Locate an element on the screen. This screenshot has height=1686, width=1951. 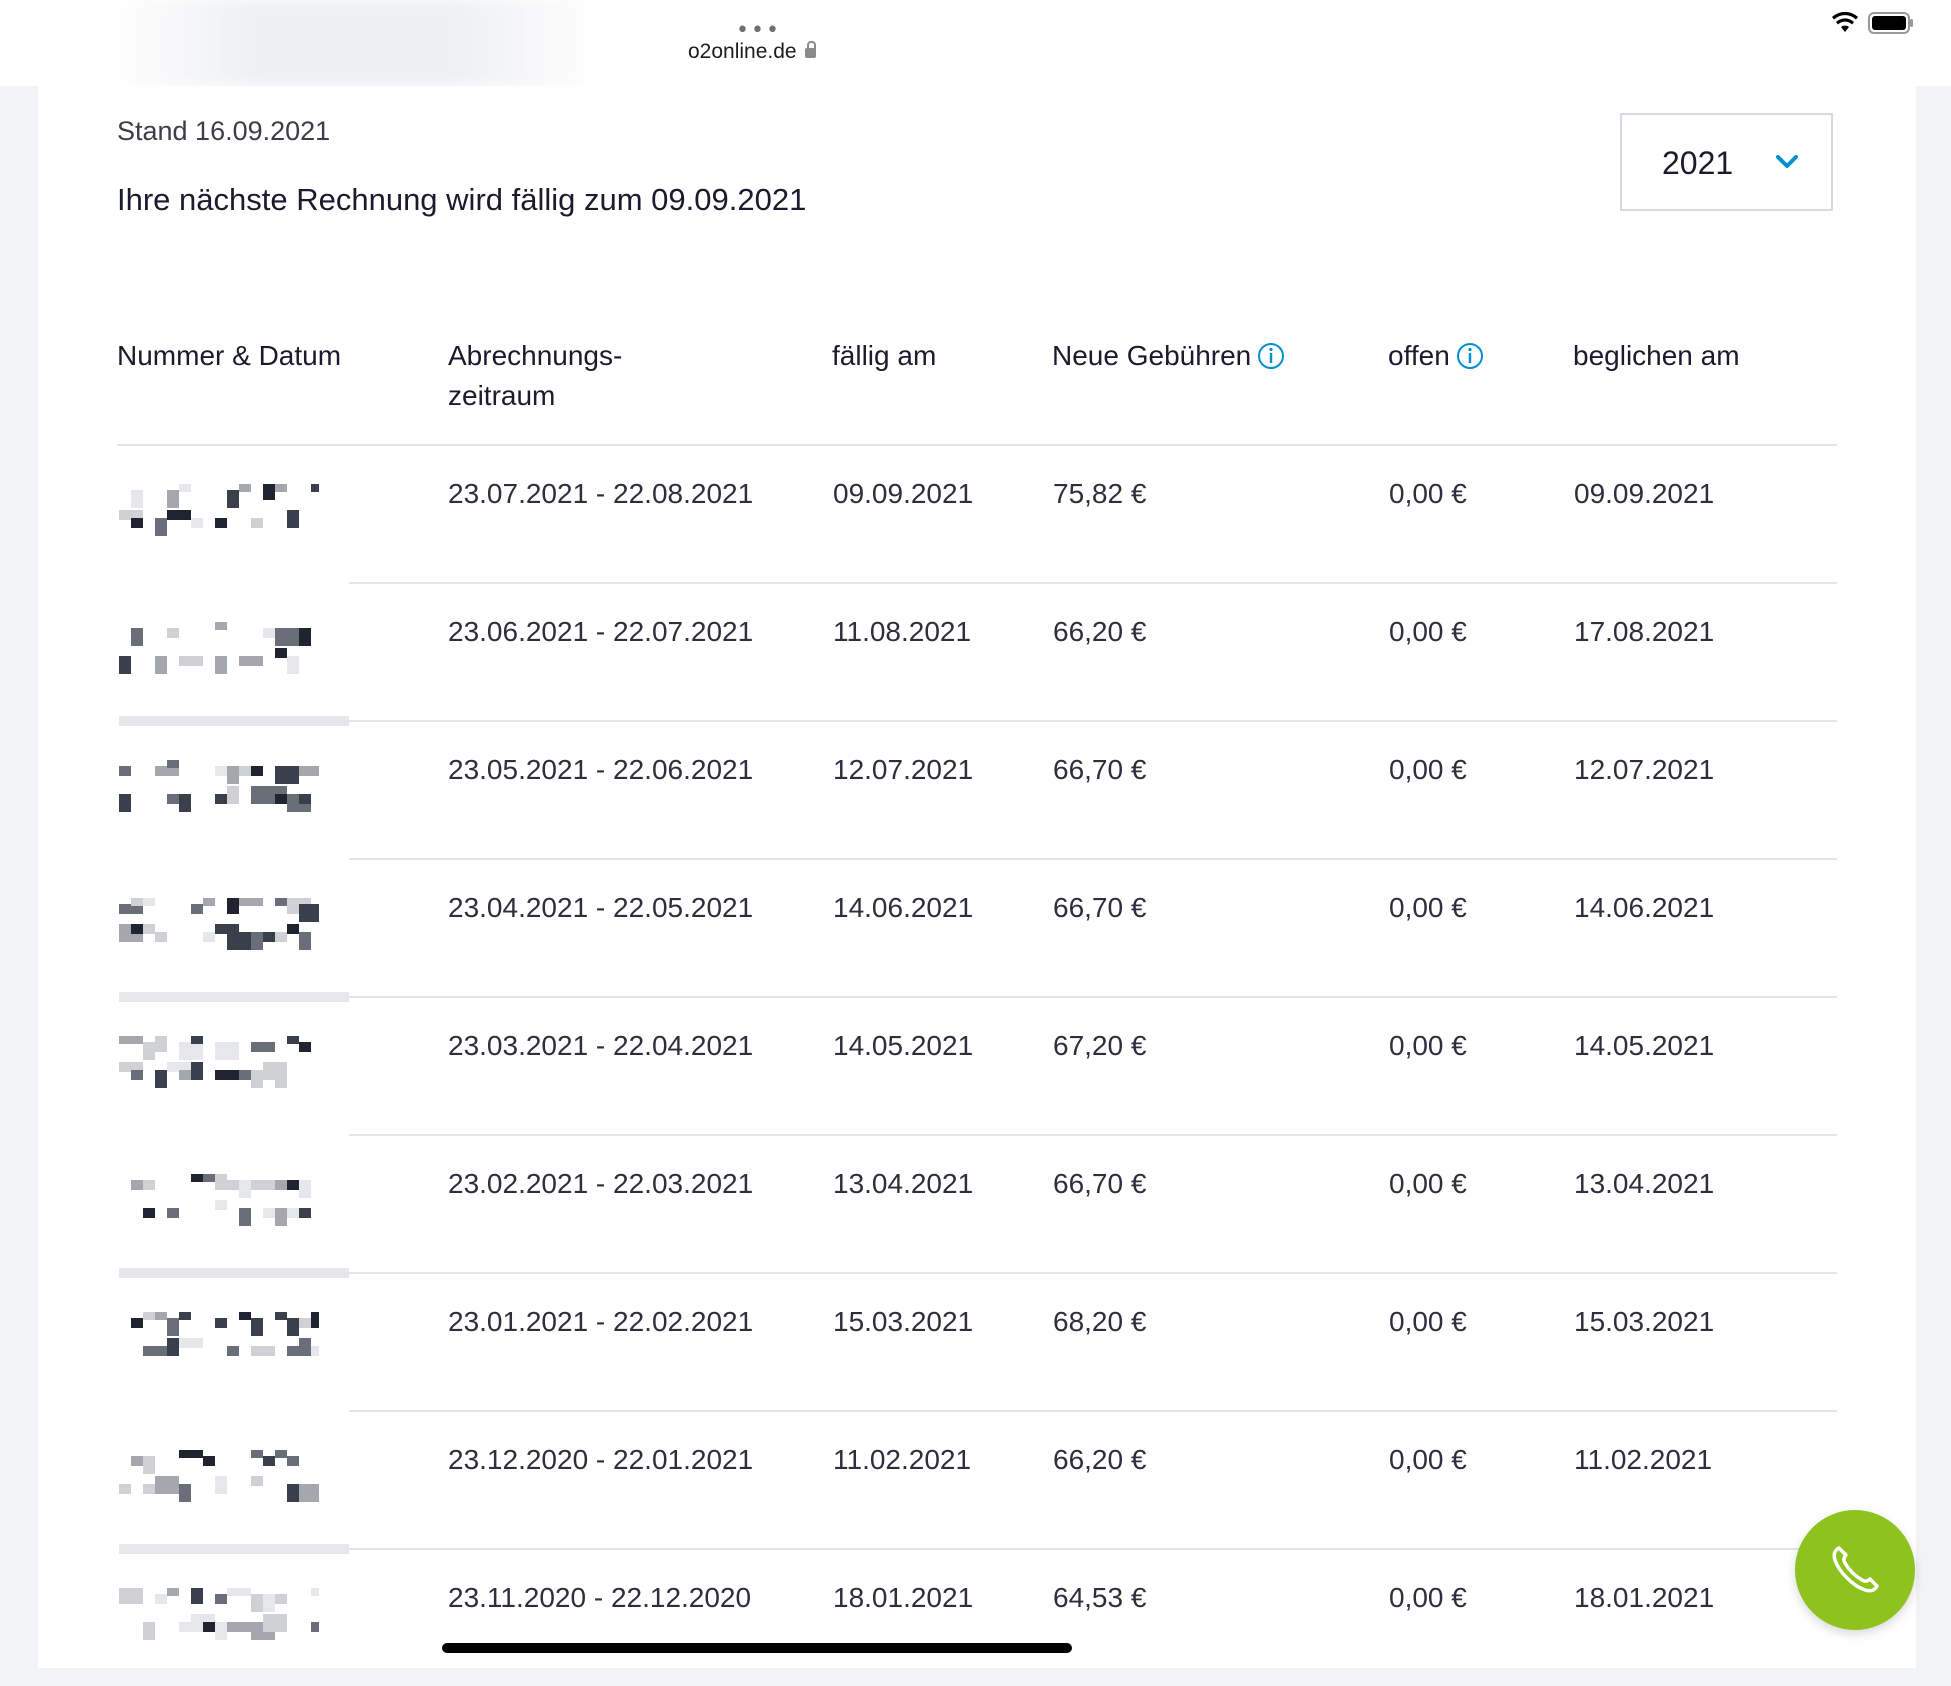
col-header-paid: beglichen am is located at coordinates (1656, 355).